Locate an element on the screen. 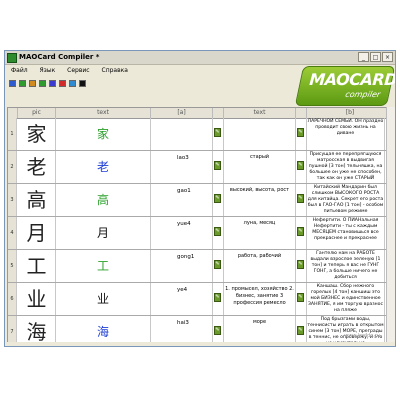 This screenshot has width=400, height=400. menu-help: Справка is located at coordinates (115, 71).